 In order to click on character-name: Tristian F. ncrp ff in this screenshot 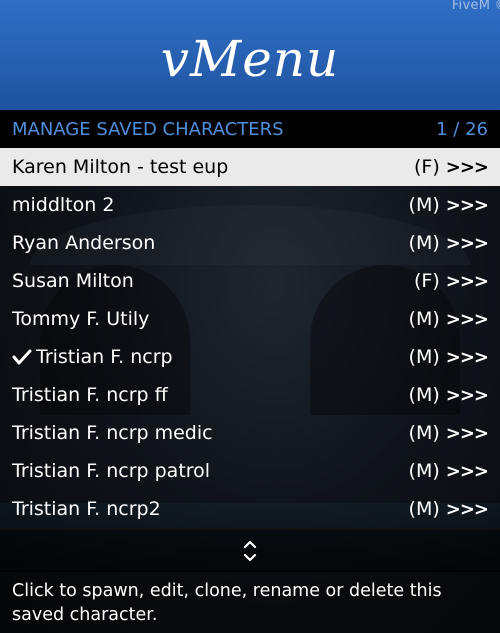, I will do `click(90, 395)`.